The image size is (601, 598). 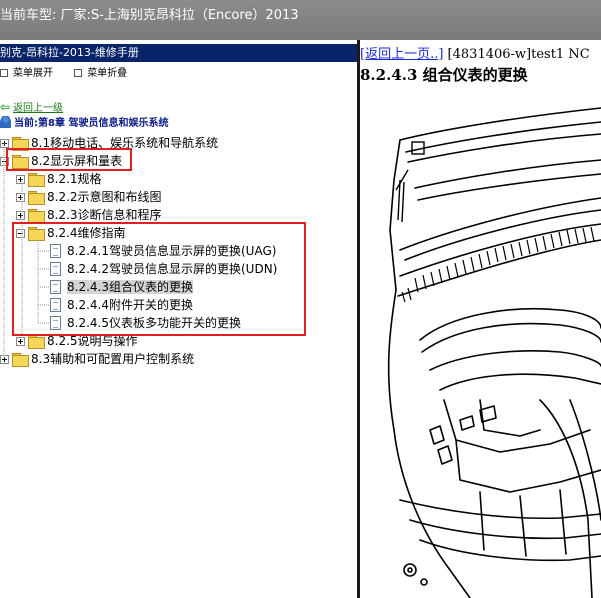 I want to click on expand-icon, so click(x=4, y=73).